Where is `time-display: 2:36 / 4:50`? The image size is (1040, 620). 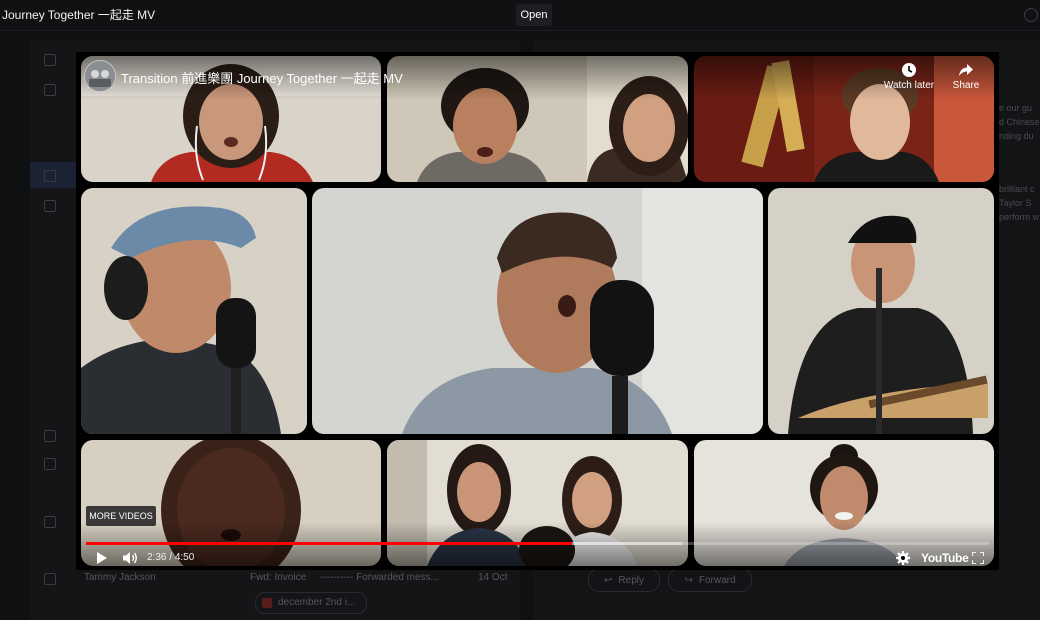 time-display: 2:36 / 4:50 is located at coordinates (170, 557).